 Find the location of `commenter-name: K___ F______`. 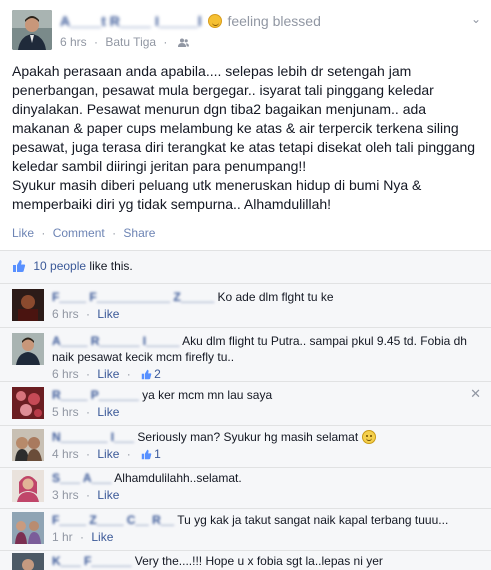

commenter-name: K___ F______ is located at coordinates (91, 561).